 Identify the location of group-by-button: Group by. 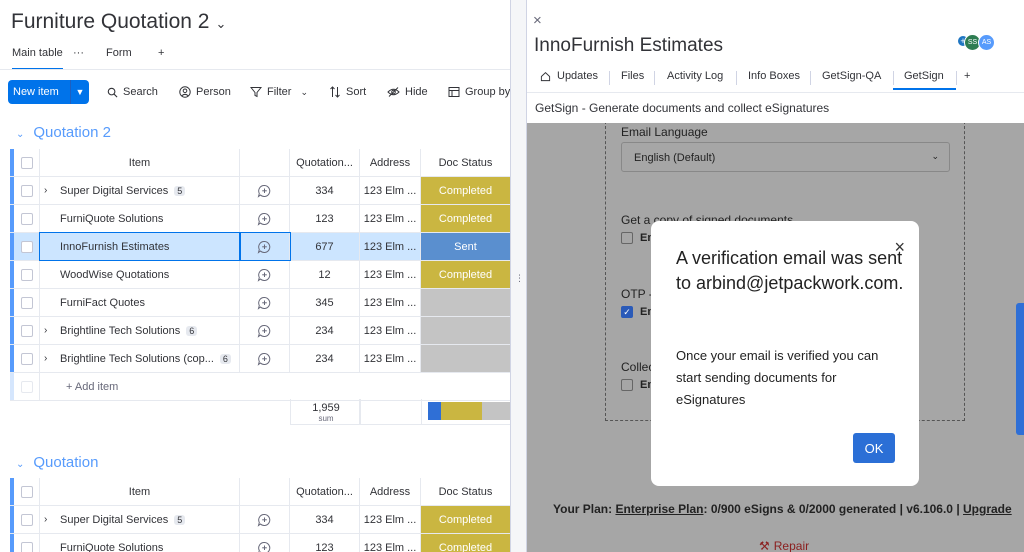
(479, 92).